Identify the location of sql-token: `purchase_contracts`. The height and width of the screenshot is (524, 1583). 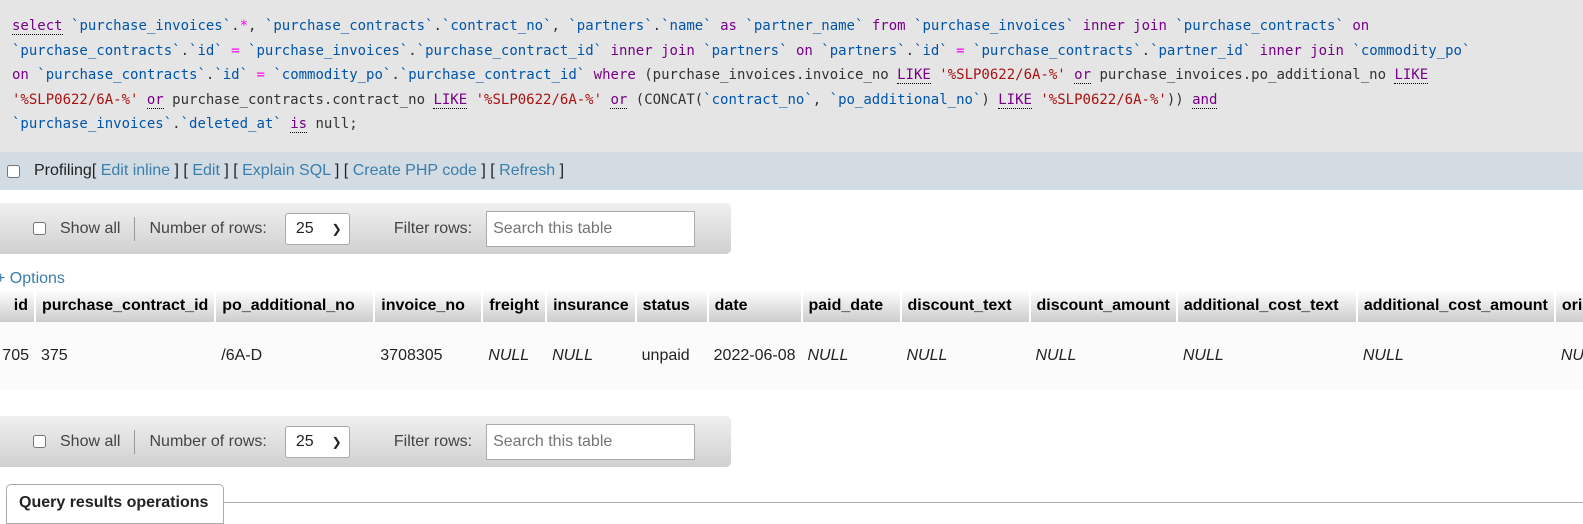
(96, 50).